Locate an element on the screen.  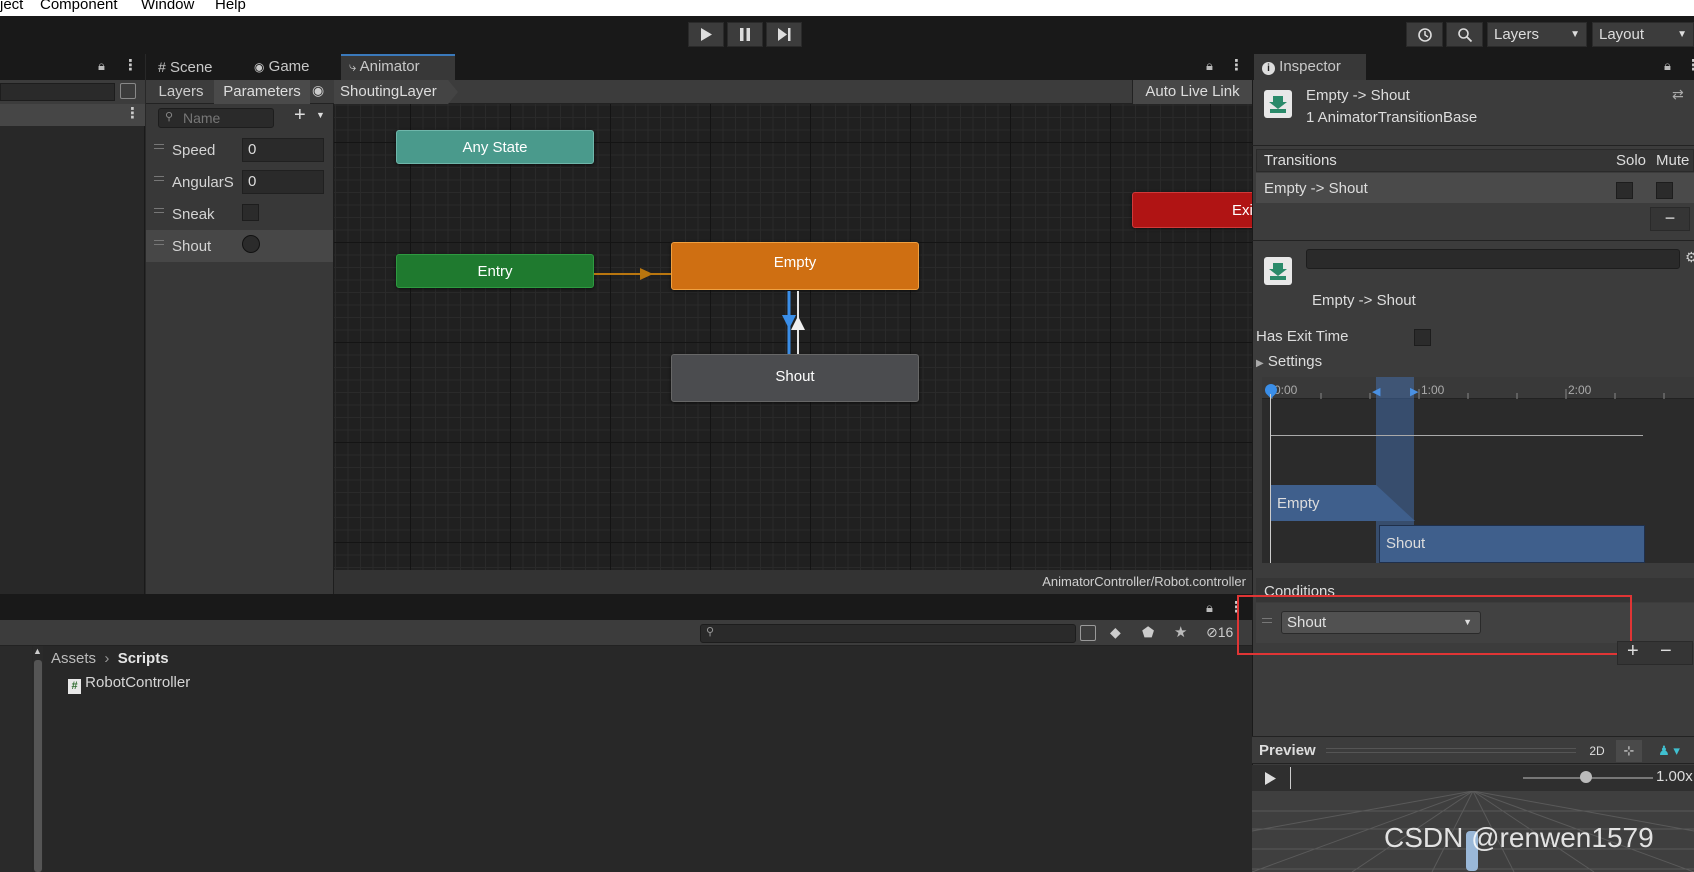
breadcrumb-assets: Assets is located at coordinates (73, 658).